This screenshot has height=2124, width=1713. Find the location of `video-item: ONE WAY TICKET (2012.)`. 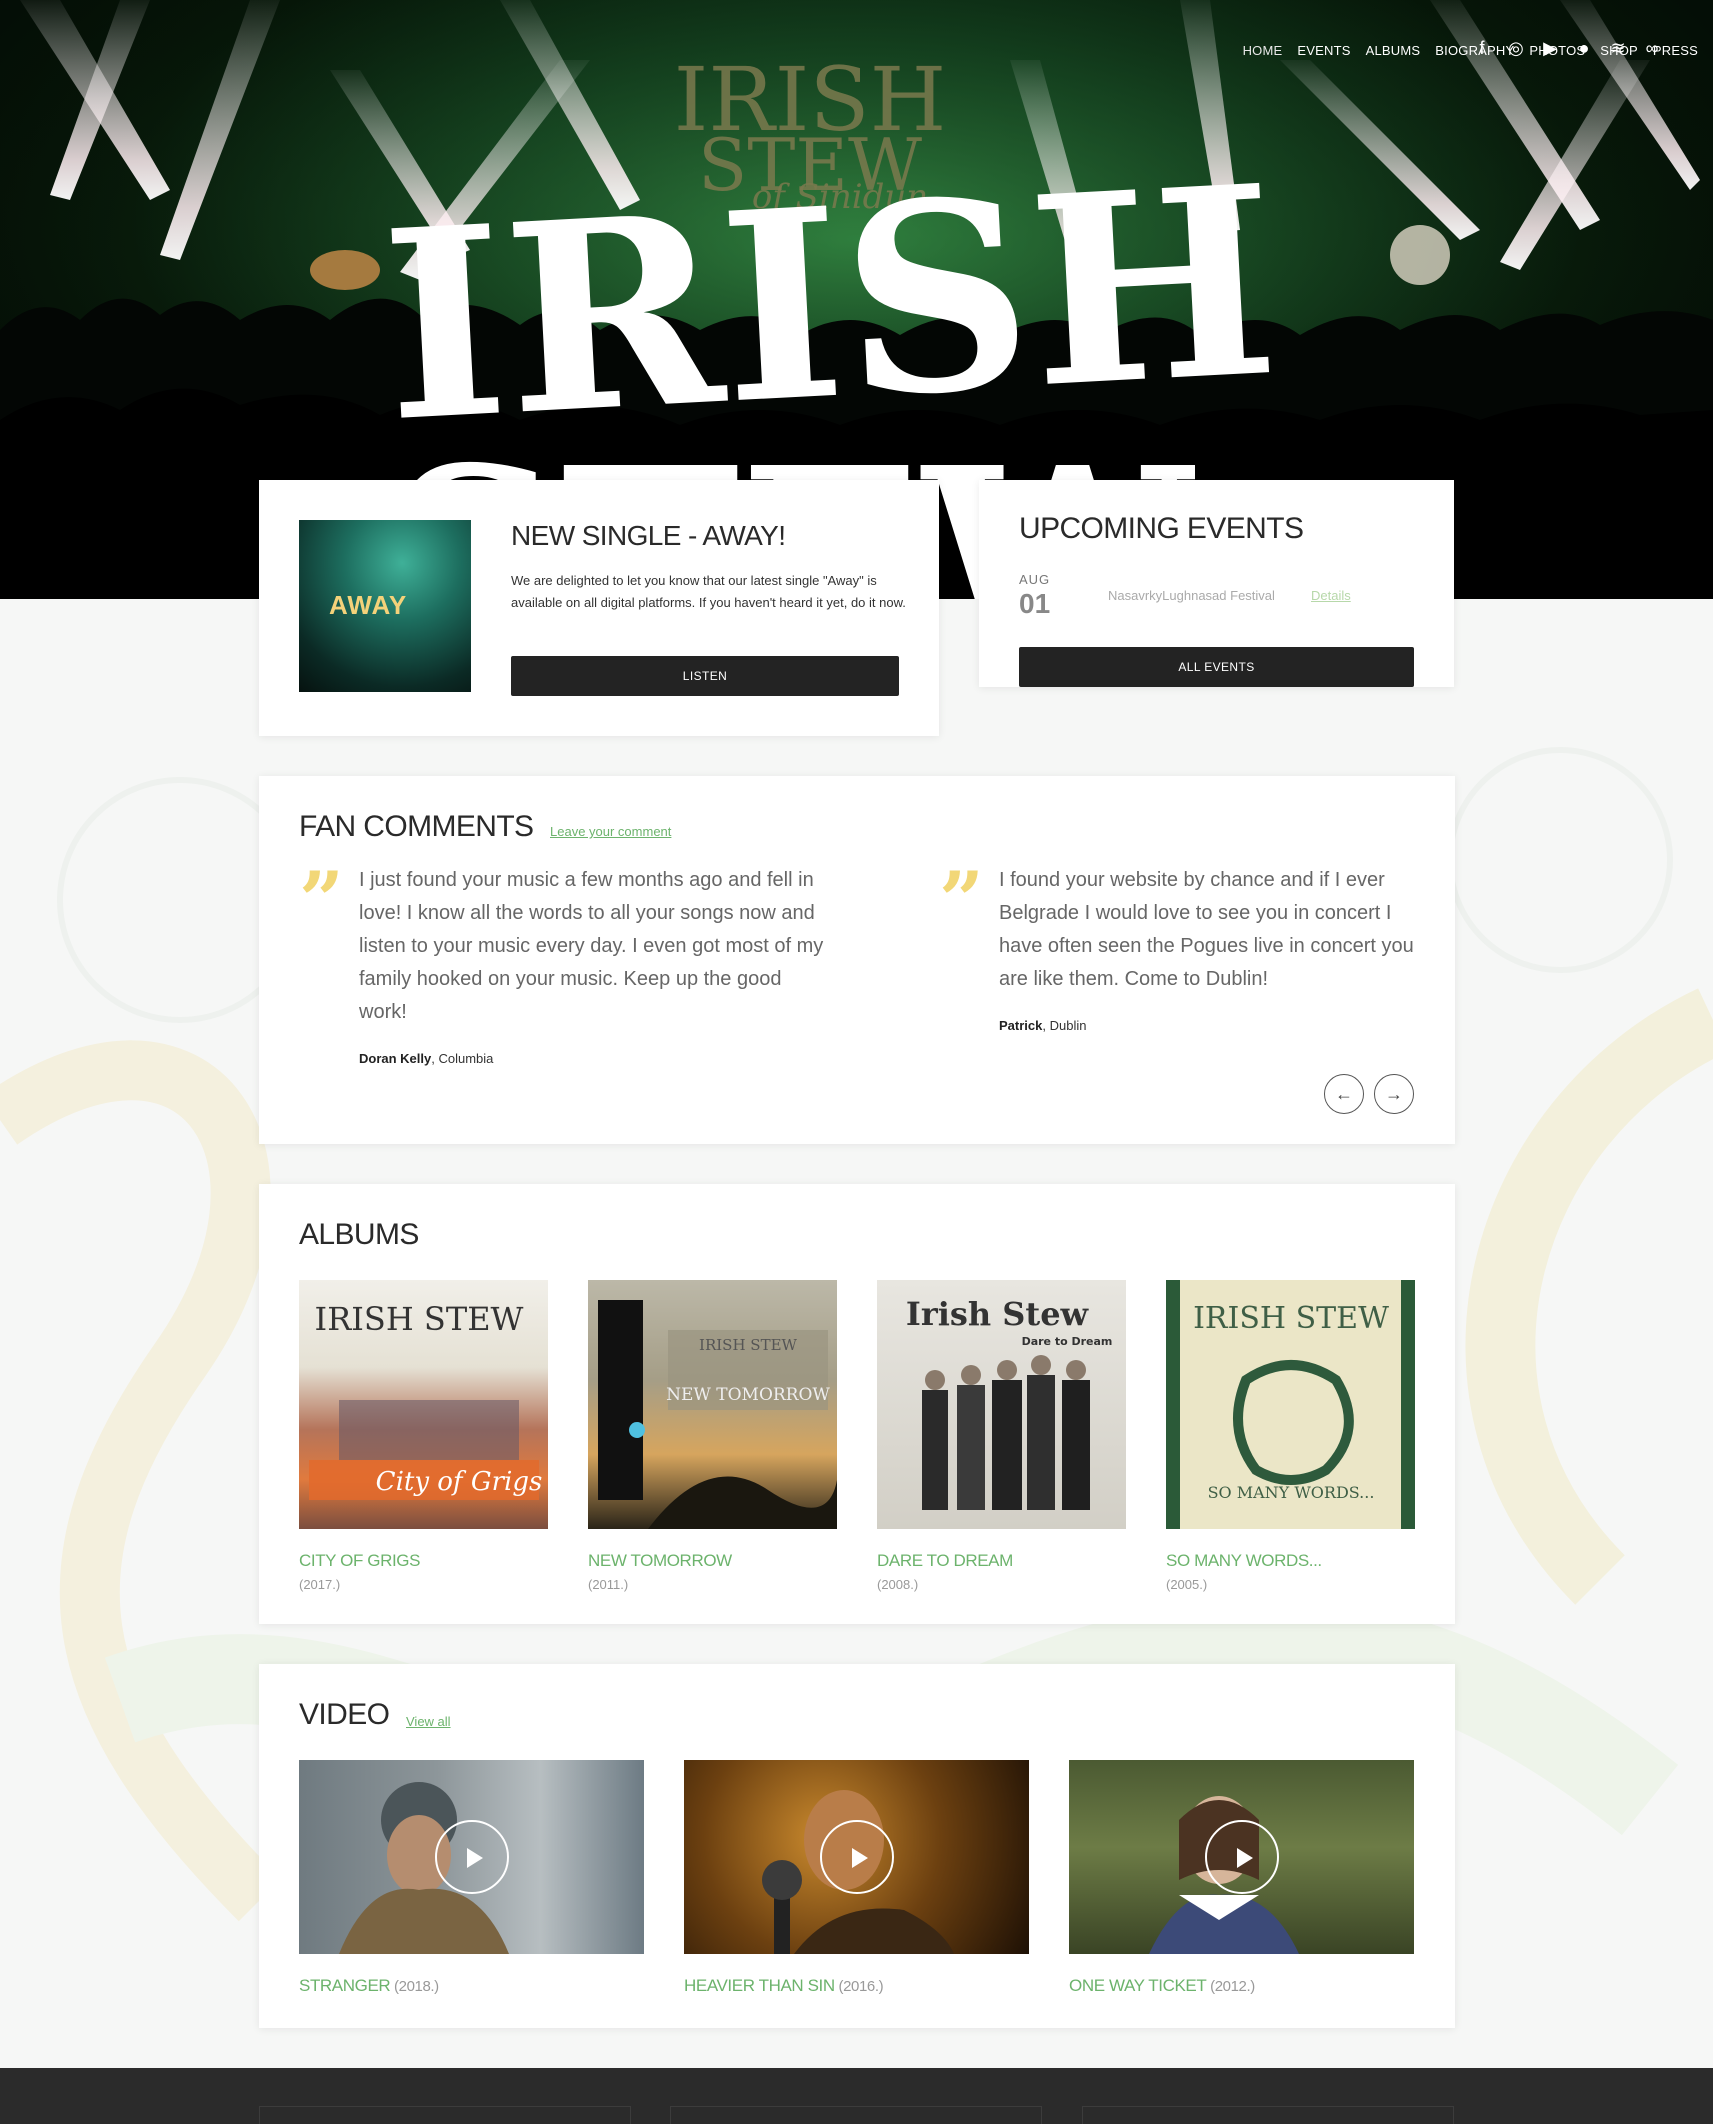

video-item: ONE WAY TICKET (2012.) is located at coordinates (1241, 1878).